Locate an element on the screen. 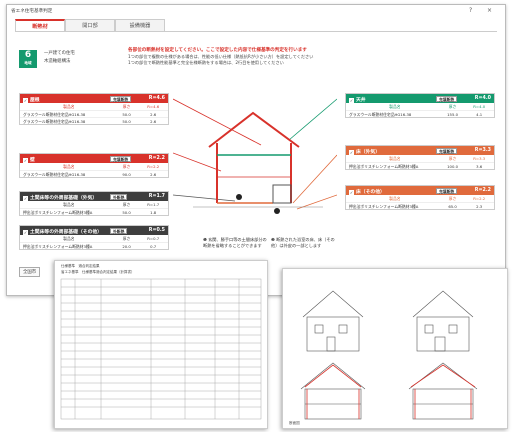 This screenshot has height=432, width=513. region-badge: 6 地域 is located at coordinates (28, 59).